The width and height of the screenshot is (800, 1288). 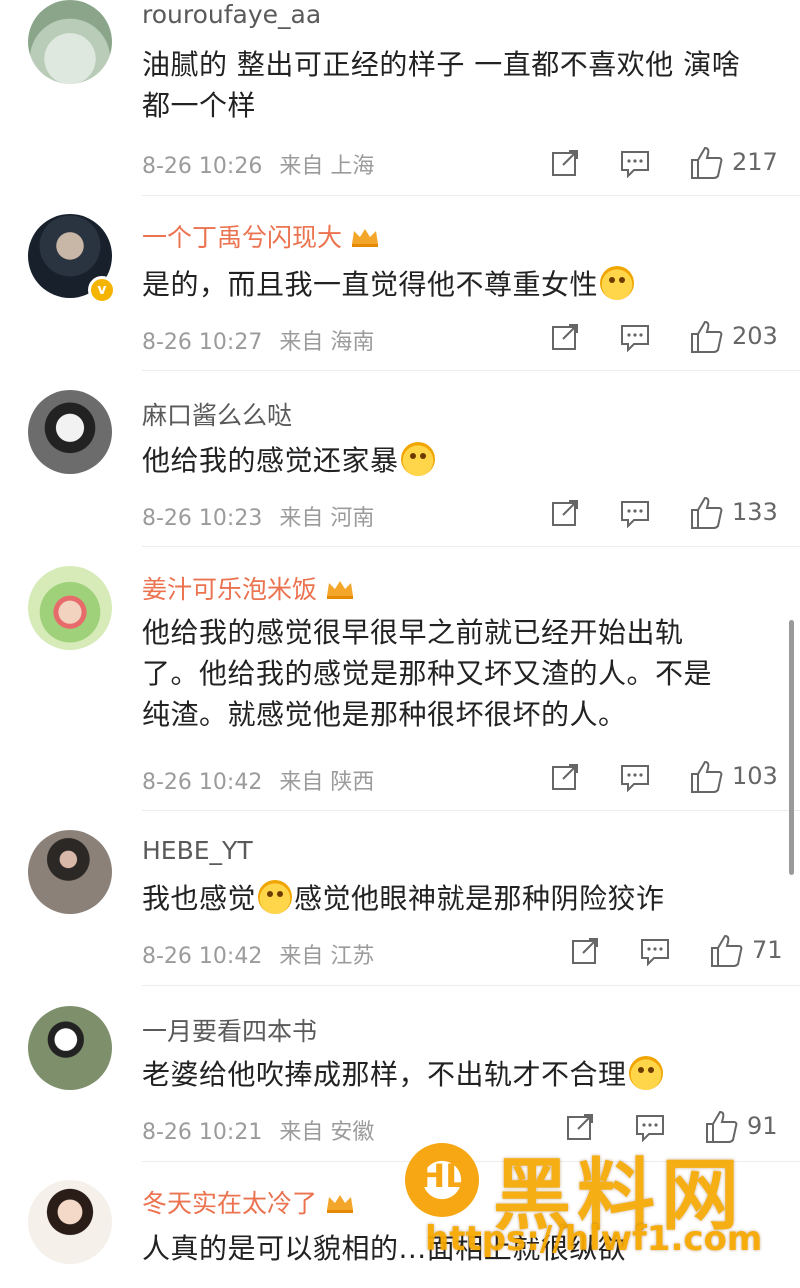 What do you see at coordinates (352, 956) in the screenshot?
I see `location: 江苏` at bounding box center [352, 956].